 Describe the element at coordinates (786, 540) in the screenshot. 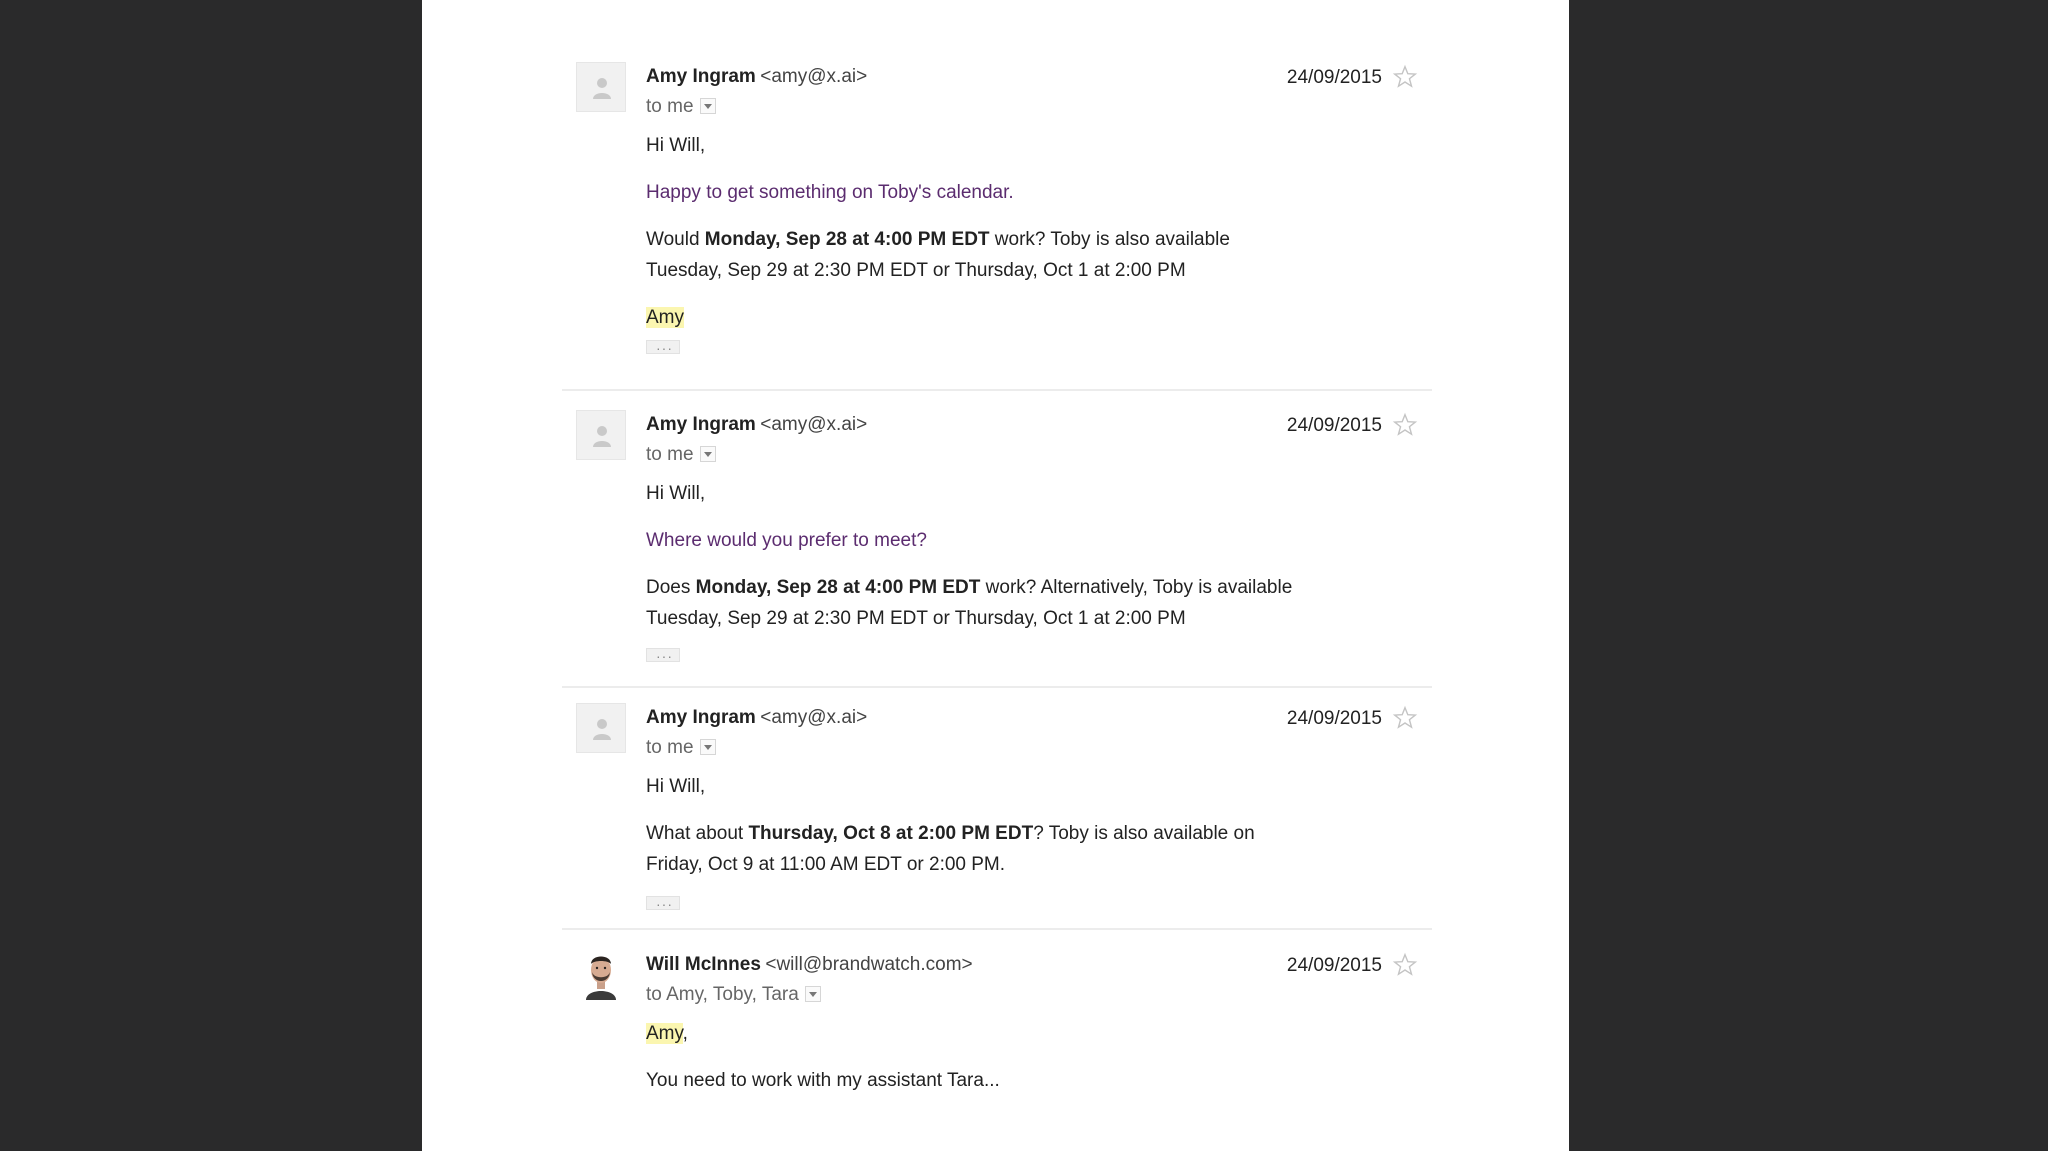

I see `intro-line: Where would you prefer to meet?` at that location.